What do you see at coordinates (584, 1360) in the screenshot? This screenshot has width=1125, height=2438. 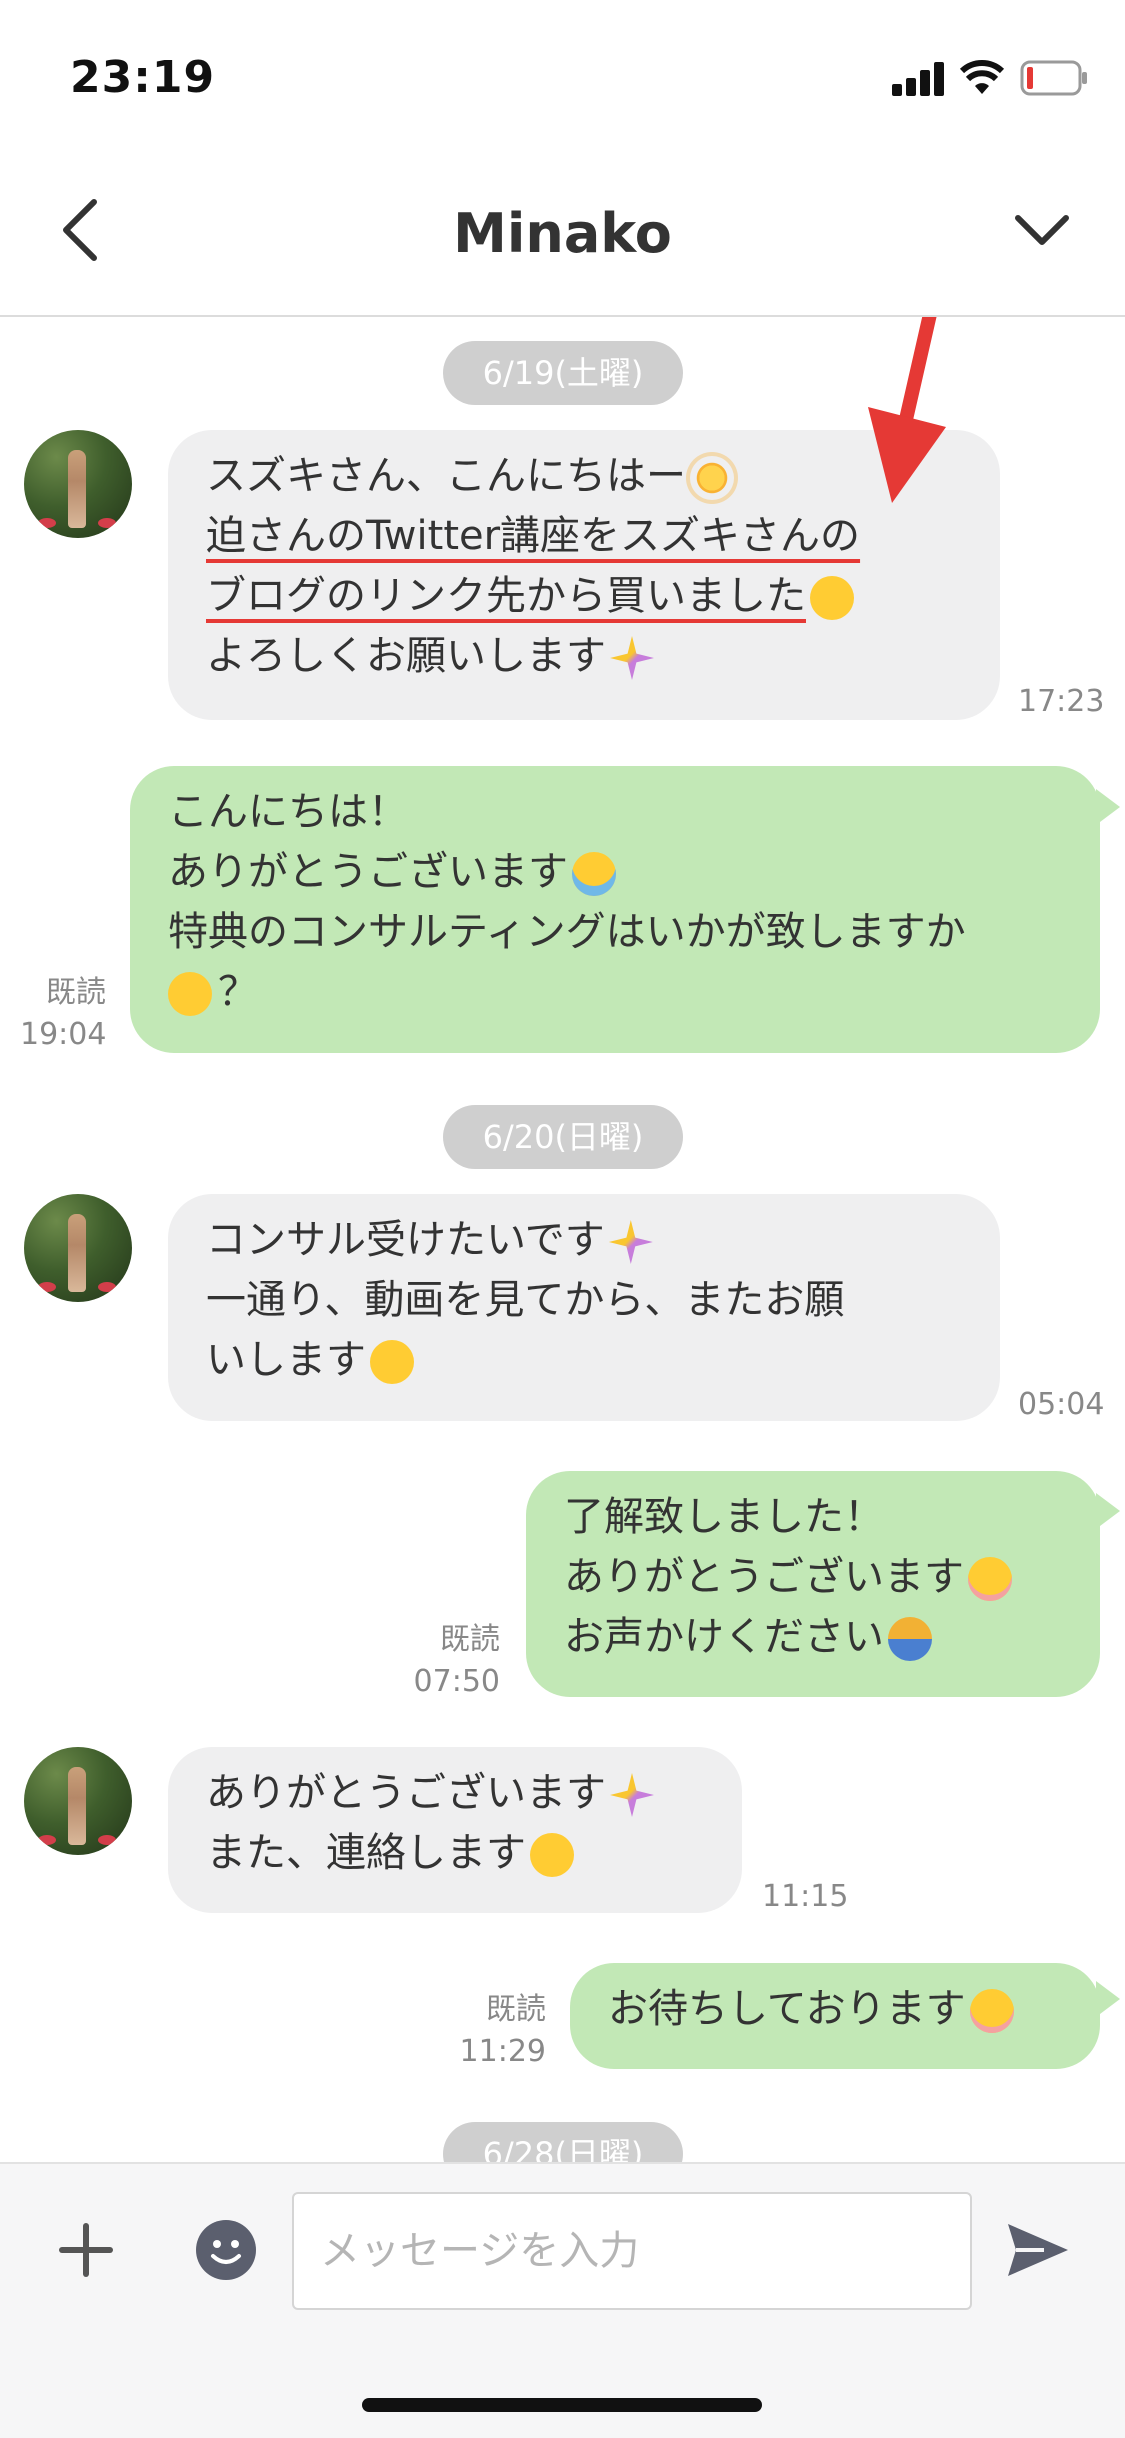 I see `message-line: いします` at bounding box center [584, 1360].